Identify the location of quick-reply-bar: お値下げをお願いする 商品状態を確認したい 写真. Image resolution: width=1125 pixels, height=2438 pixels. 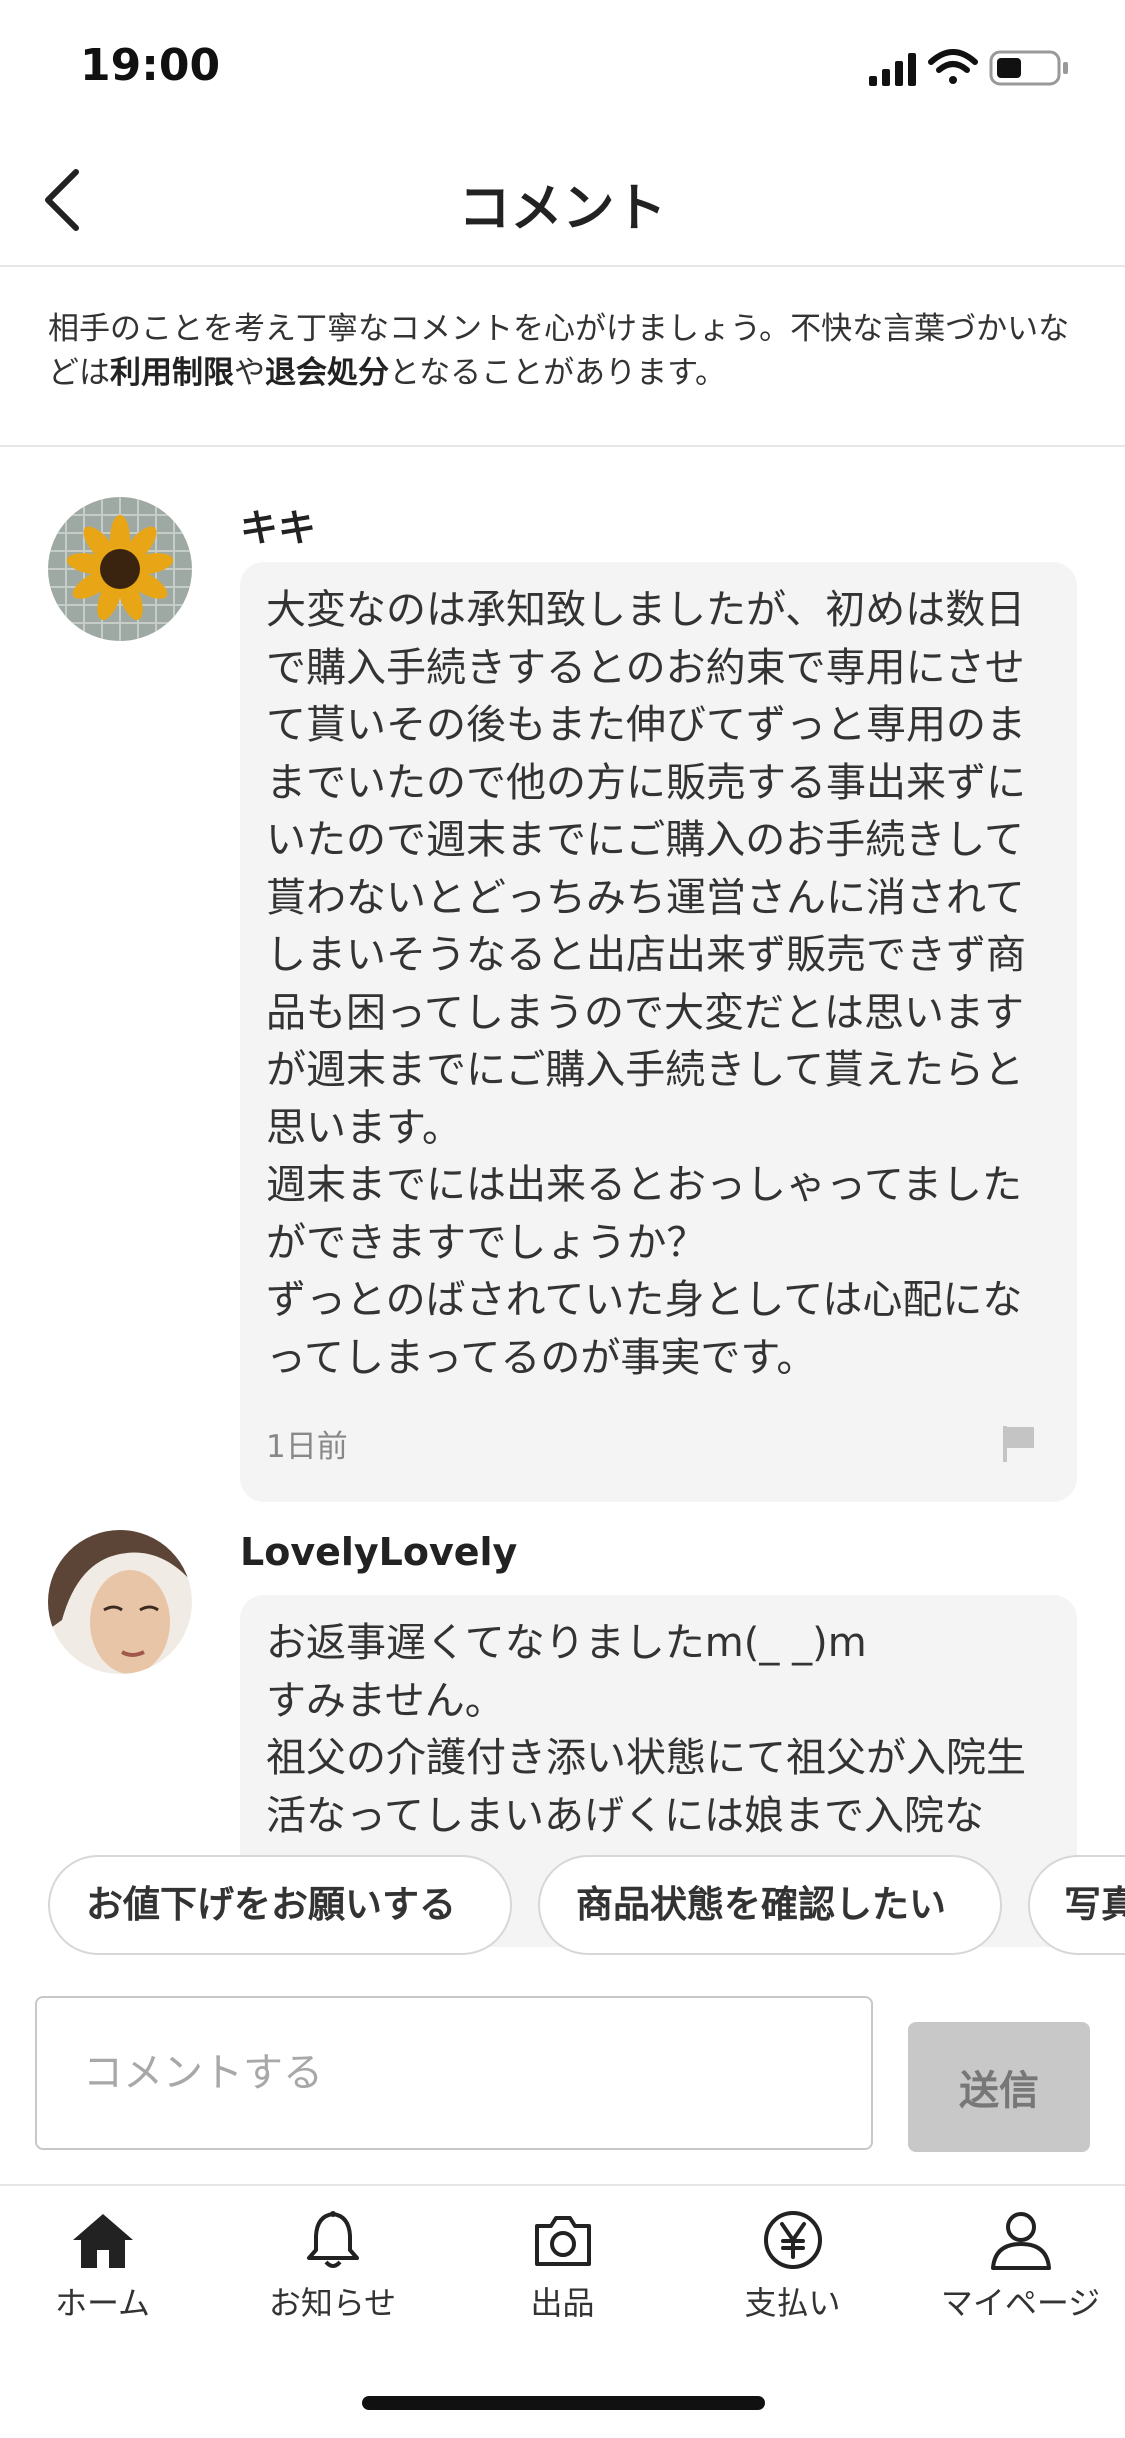
(562, 1906).